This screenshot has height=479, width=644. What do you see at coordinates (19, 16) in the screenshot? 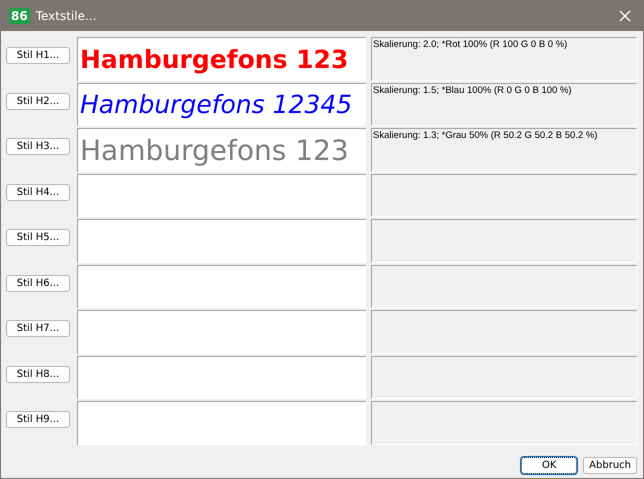
I see `app-icon: 86` at bounding box center [19, 16].